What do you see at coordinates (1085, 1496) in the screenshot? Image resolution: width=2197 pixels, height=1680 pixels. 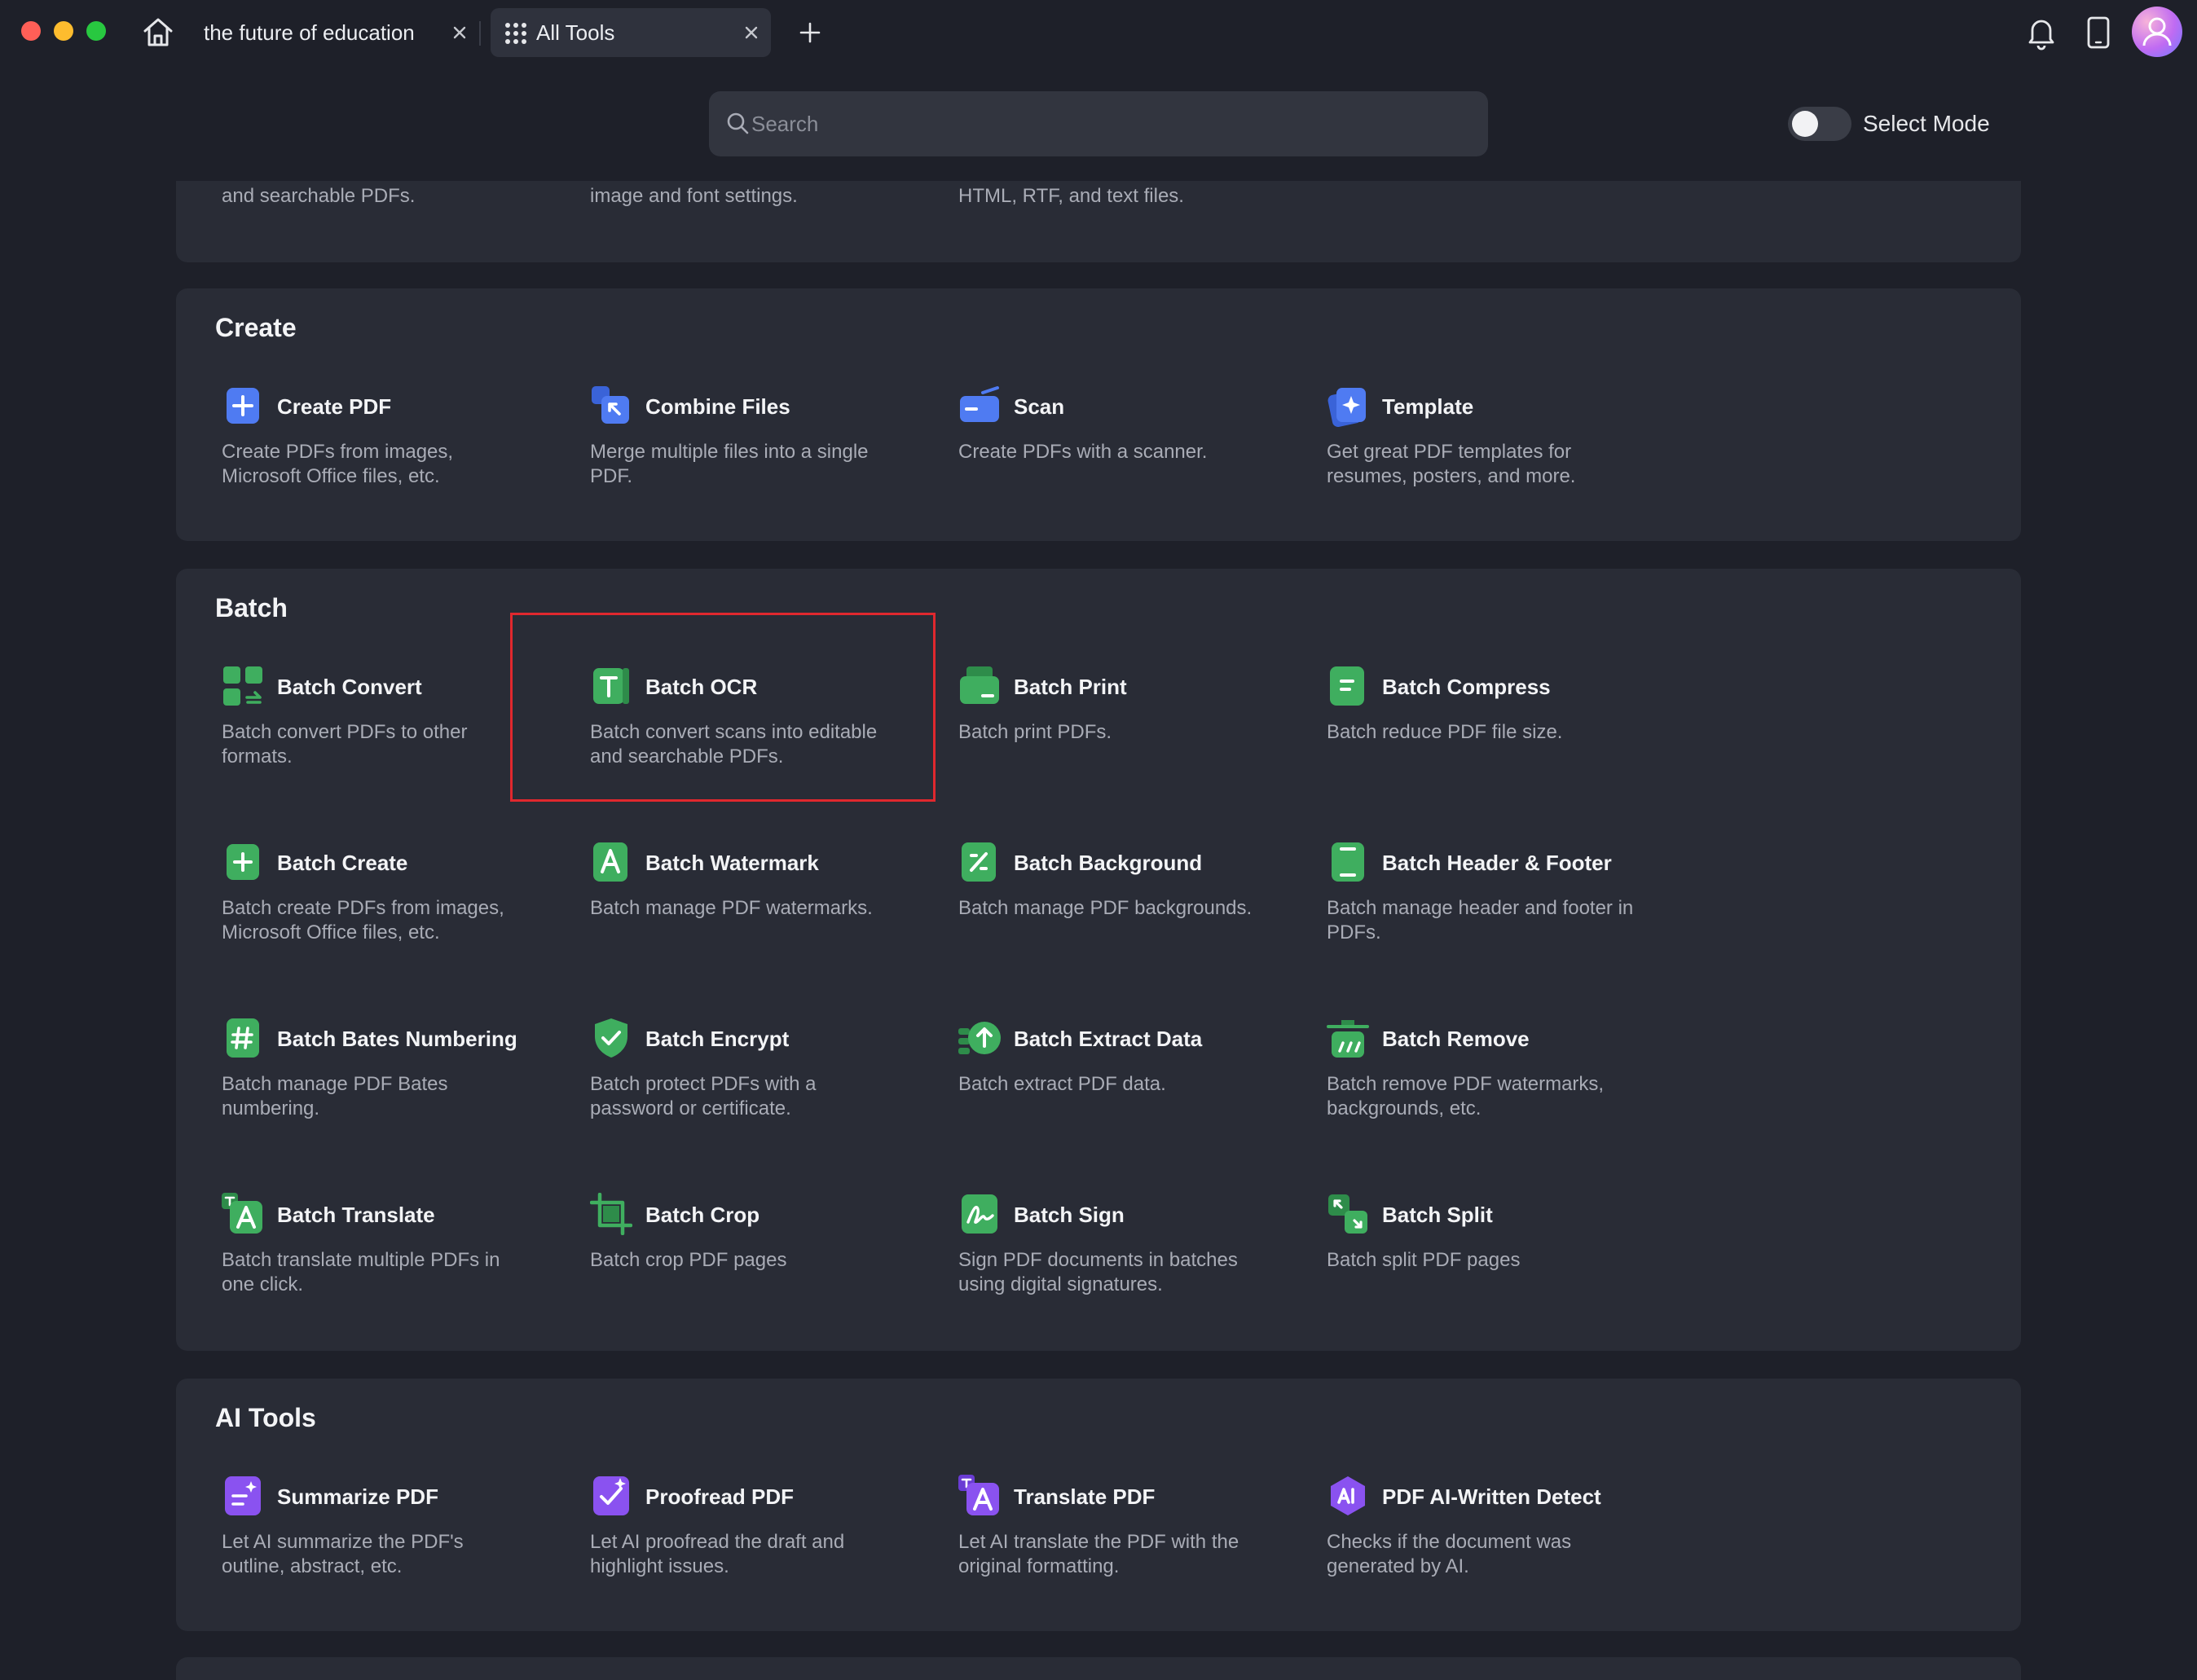 I see `tool-name: Translate PDF` at bounding box center [1085, 1496].